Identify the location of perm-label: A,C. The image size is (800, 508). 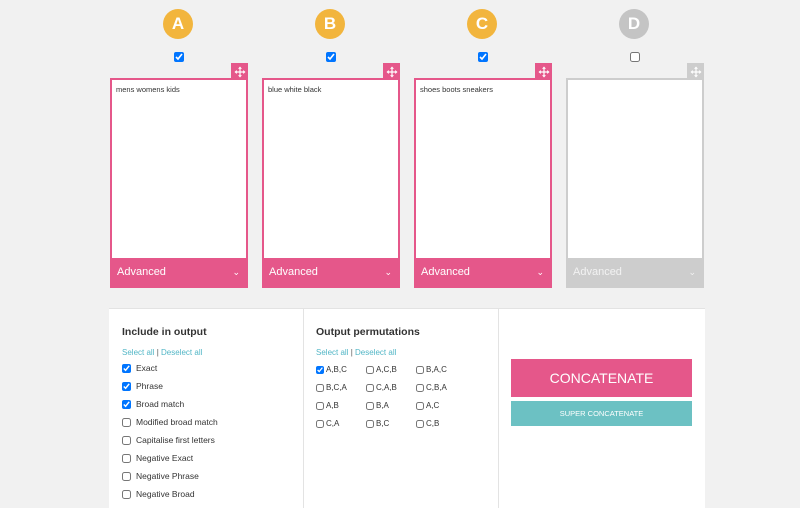
(433, 405).